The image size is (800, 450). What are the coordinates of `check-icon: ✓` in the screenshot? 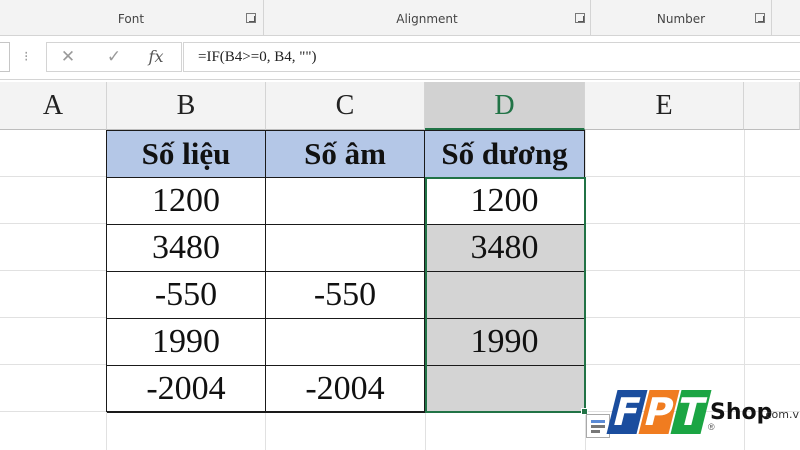 It's located at (114, 57).